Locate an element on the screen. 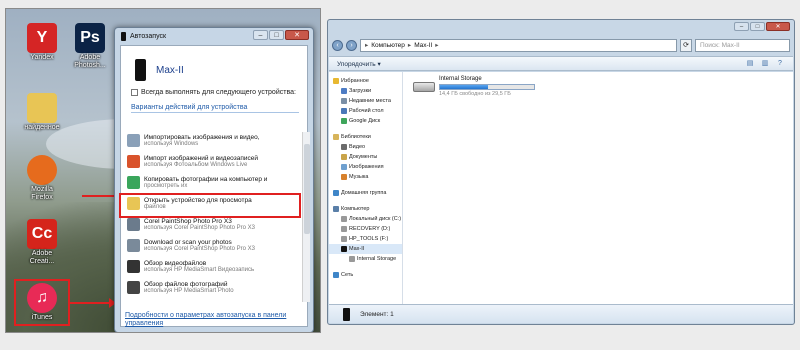 The height and width of the screenshot is (350, 800). preview-pane-icon: ▥ is located at coordinates (765, 63).